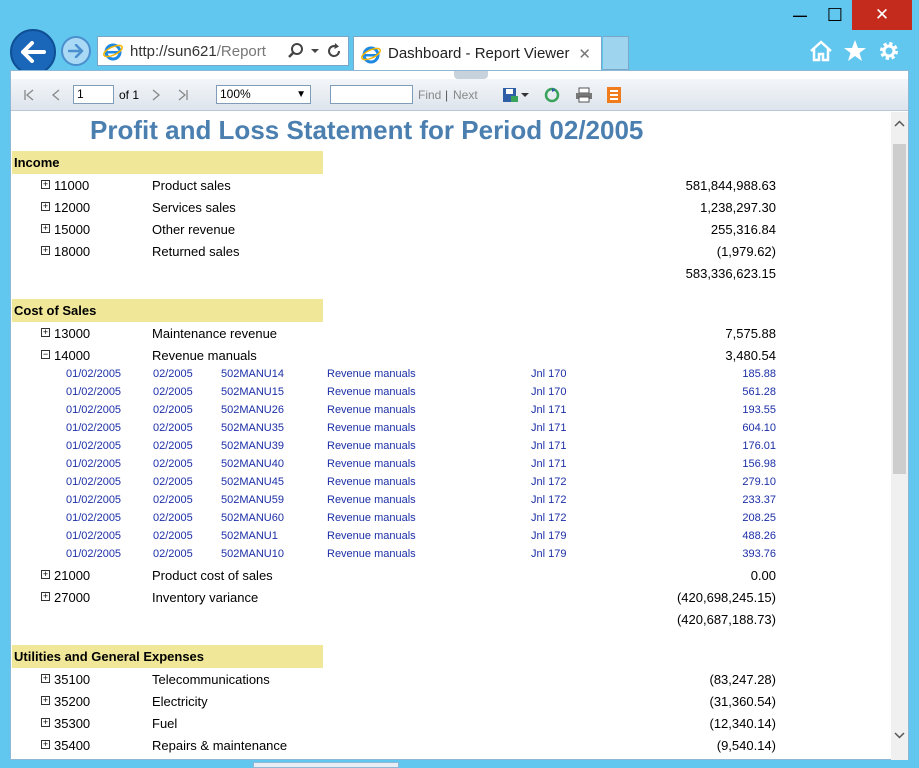 The image size is (919, 768). I want to click on section-total-income: 583,336,623.15, so click(730, 273).